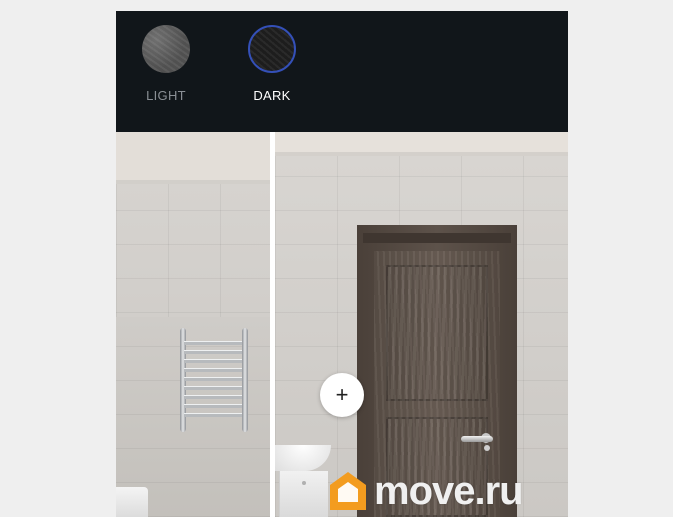 The height and width of the screenshot is (517, 673). Describe the element at coordinates (304, 483) in the screenshot. I see `cabinet-knob` at that location.